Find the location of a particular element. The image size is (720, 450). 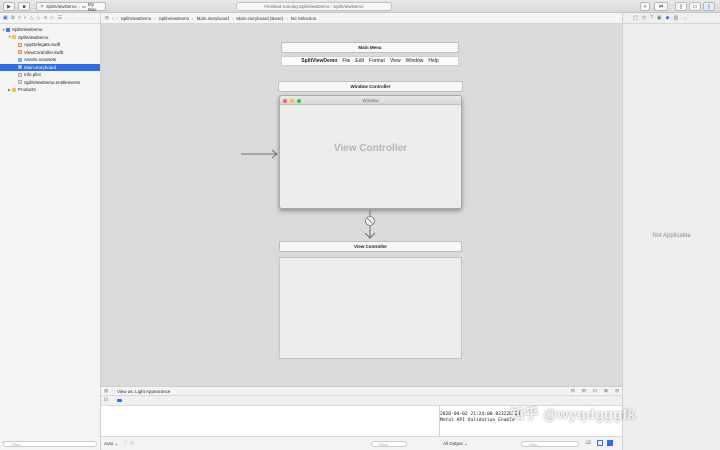

breakpoints-toggle-icon is located at coordinates (119, 400).